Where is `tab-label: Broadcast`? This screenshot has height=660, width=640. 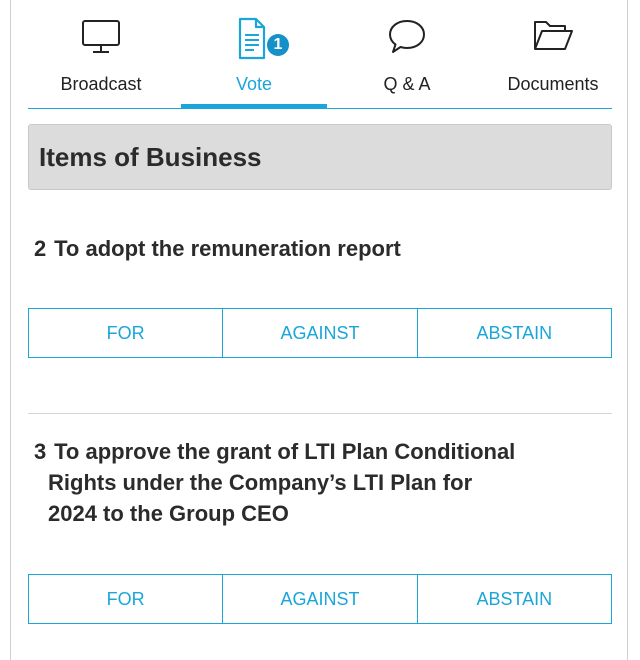 tab-label: Broadcast is located at coordinates (101, 84).